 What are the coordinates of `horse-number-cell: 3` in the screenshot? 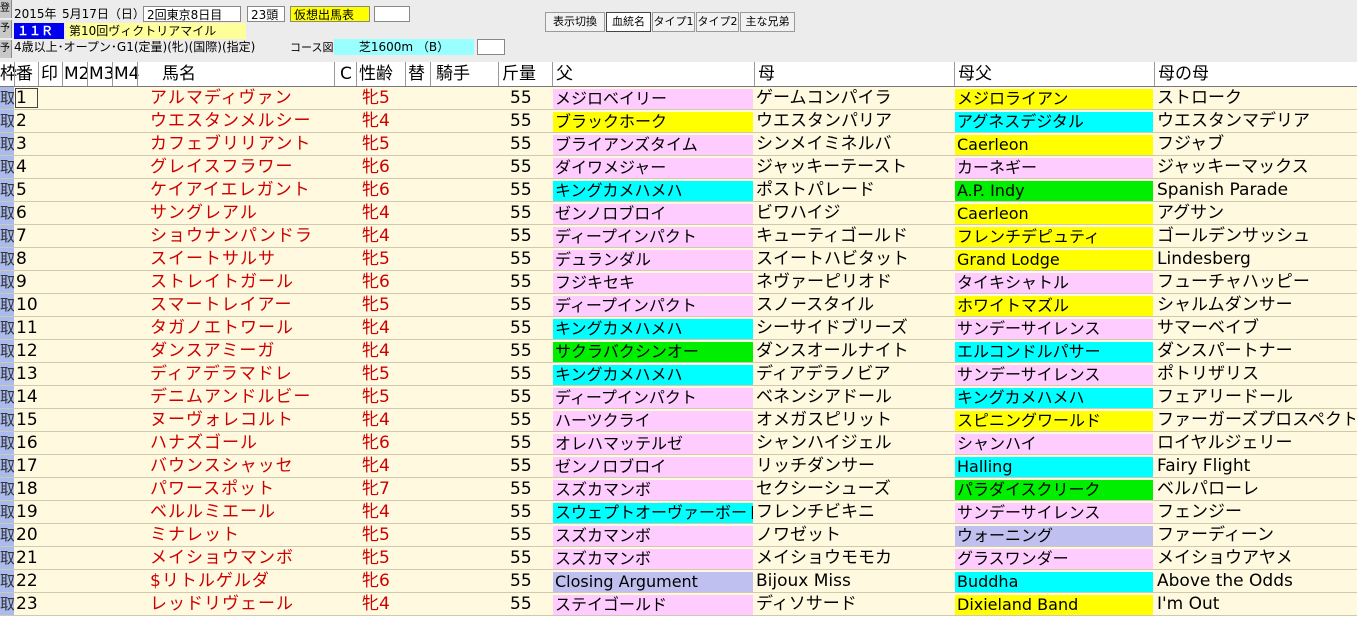 It's located at (21, 144).